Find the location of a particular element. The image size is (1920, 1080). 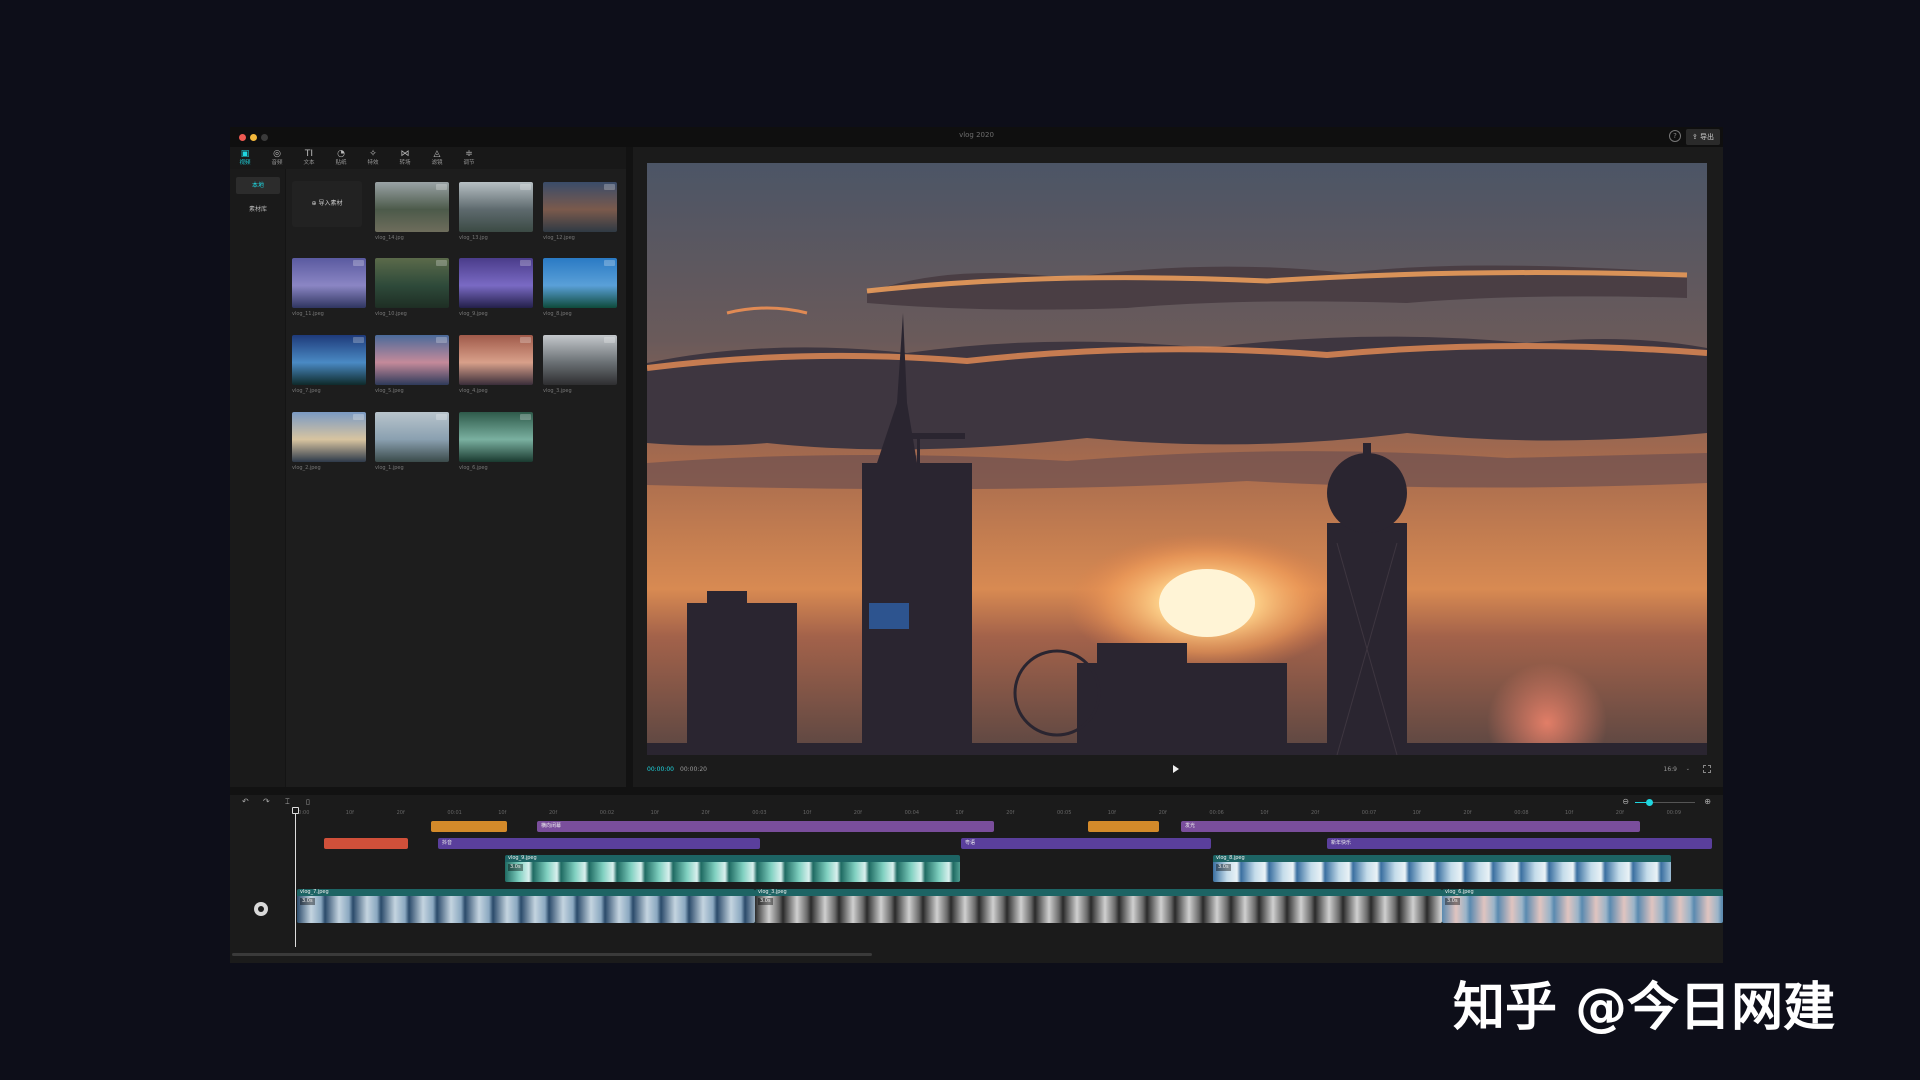

tab-effects: ✧ 特效 is located at coordinates (373, 158).